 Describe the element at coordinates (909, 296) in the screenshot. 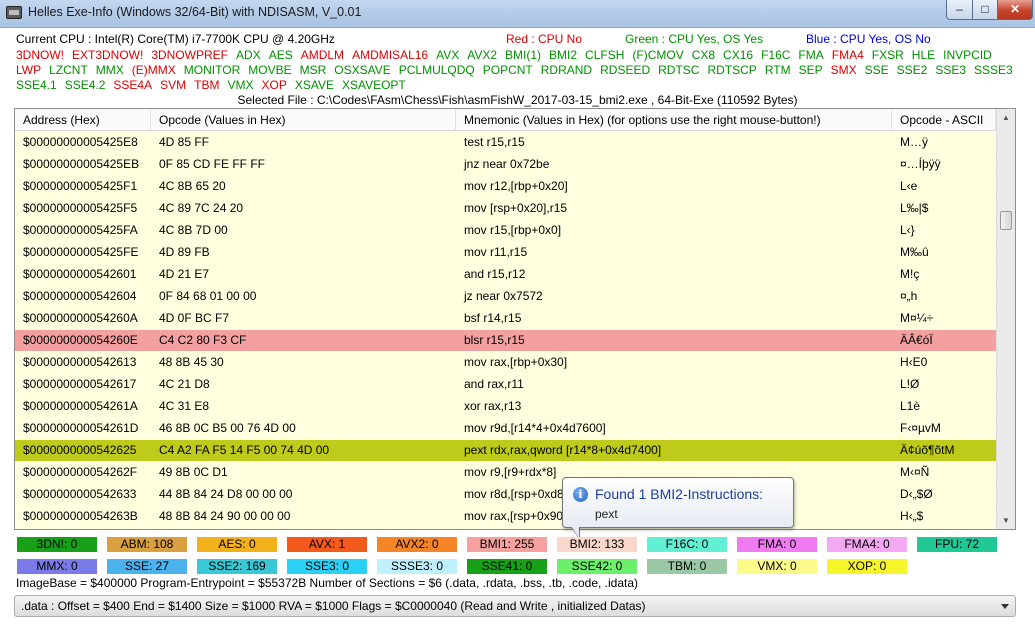

I see `ascii-cell: ¤„h` at that location.